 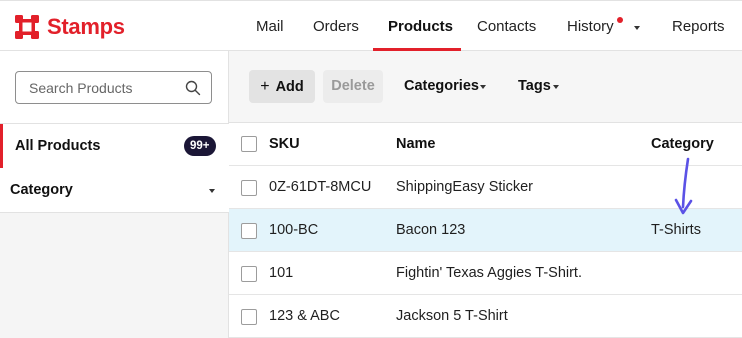 I want to click on sku-cell: 123 & ABC, so click(x=304, y=316).